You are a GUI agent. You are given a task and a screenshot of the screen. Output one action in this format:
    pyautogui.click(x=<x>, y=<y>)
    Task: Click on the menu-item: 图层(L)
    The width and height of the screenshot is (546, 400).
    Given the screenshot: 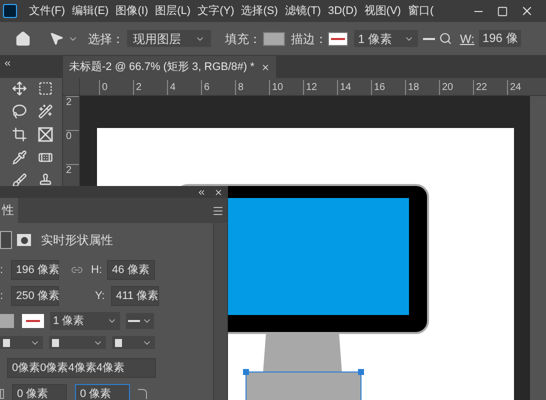 What is the action you would take?
    pyautogui.click(x=173, y=11)
    